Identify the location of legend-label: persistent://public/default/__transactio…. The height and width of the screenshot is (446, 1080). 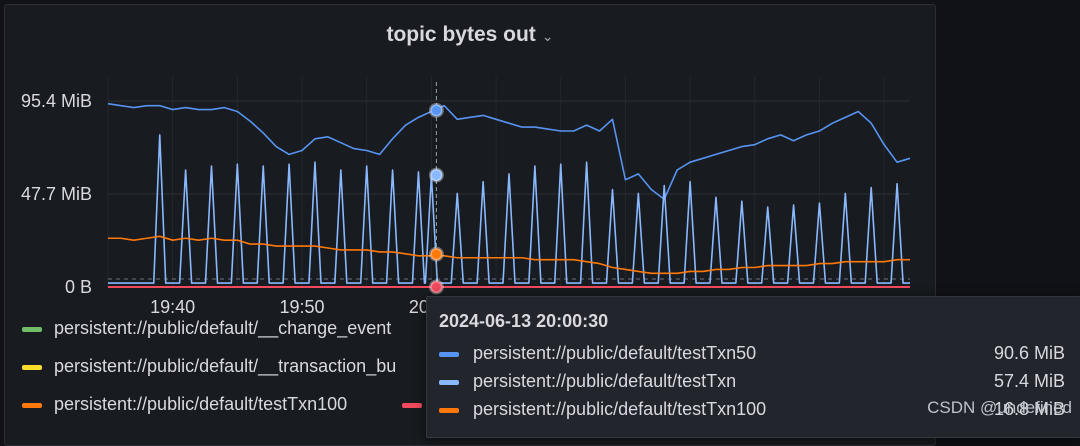
(225, 366).